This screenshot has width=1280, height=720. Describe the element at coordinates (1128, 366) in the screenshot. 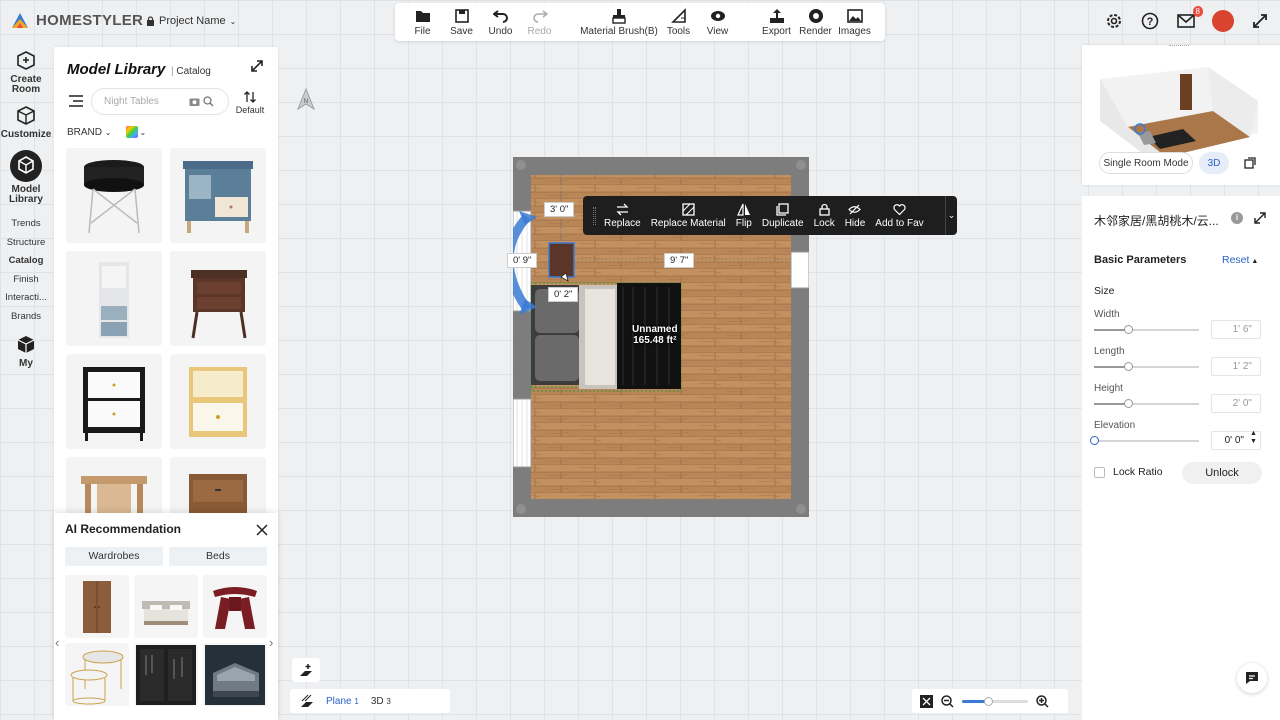

I see `length-slider-knob` at that location.